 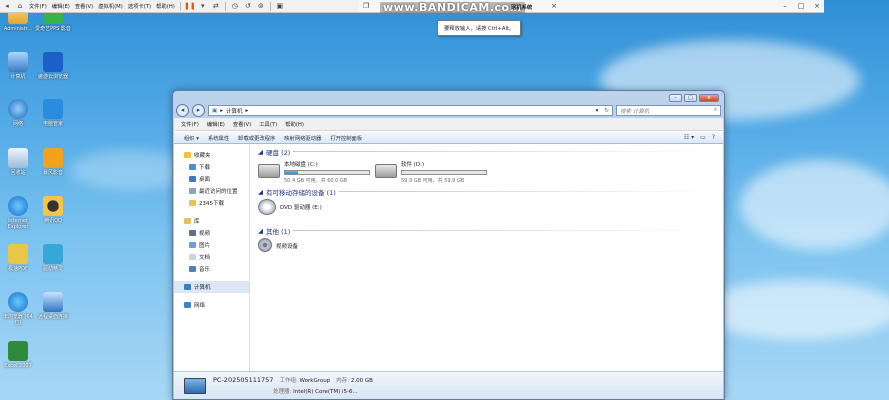 I want to click on send-keys-icon: ⇄, so click(x=216, y=6).